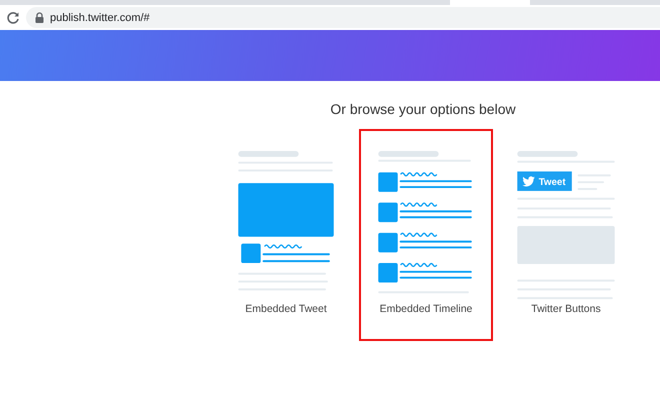 The width and height of the screenshot is (660, 420). Describe the element at coordinates (286, 235) in the screenshot. I see `option-card: Embedded Tweet` at that location.